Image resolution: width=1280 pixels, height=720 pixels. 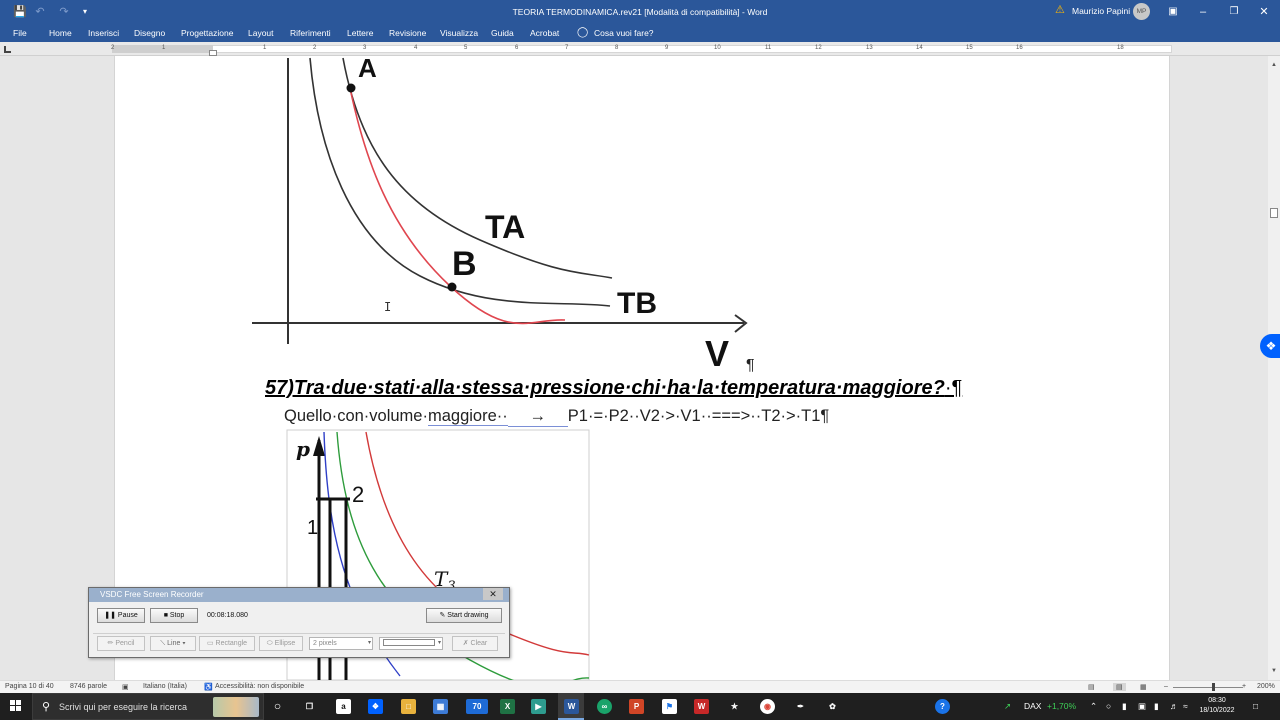 I want to click on ellipse-icon: ⬭, so click(x=270, y=643).